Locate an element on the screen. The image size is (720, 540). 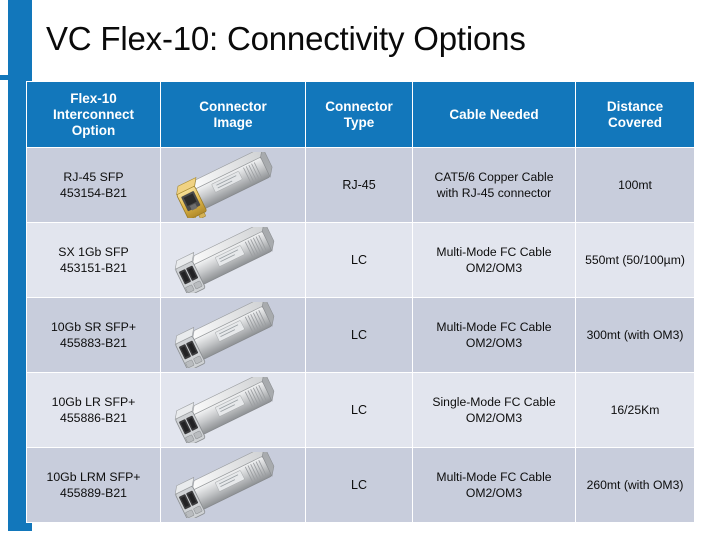
option-part-number: 455886-B21 is located at coordinates (93, 418).